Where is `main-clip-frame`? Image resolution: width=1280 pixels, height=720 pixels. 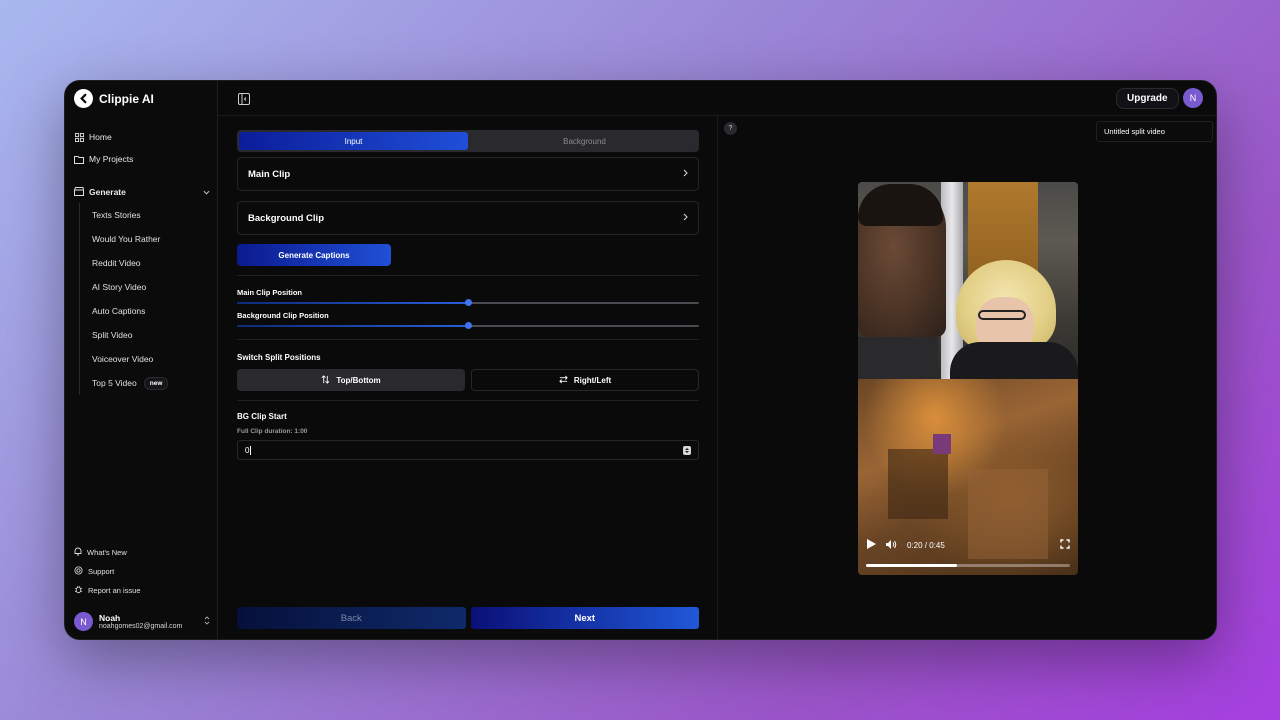
main-clip-frame is located at coordinates (968, 280).